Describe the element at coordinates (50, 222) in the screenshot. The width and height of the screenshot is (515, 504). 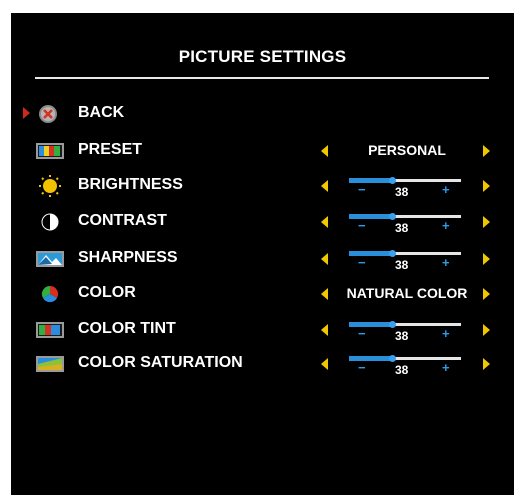
I see `contrast-icon` at that location.